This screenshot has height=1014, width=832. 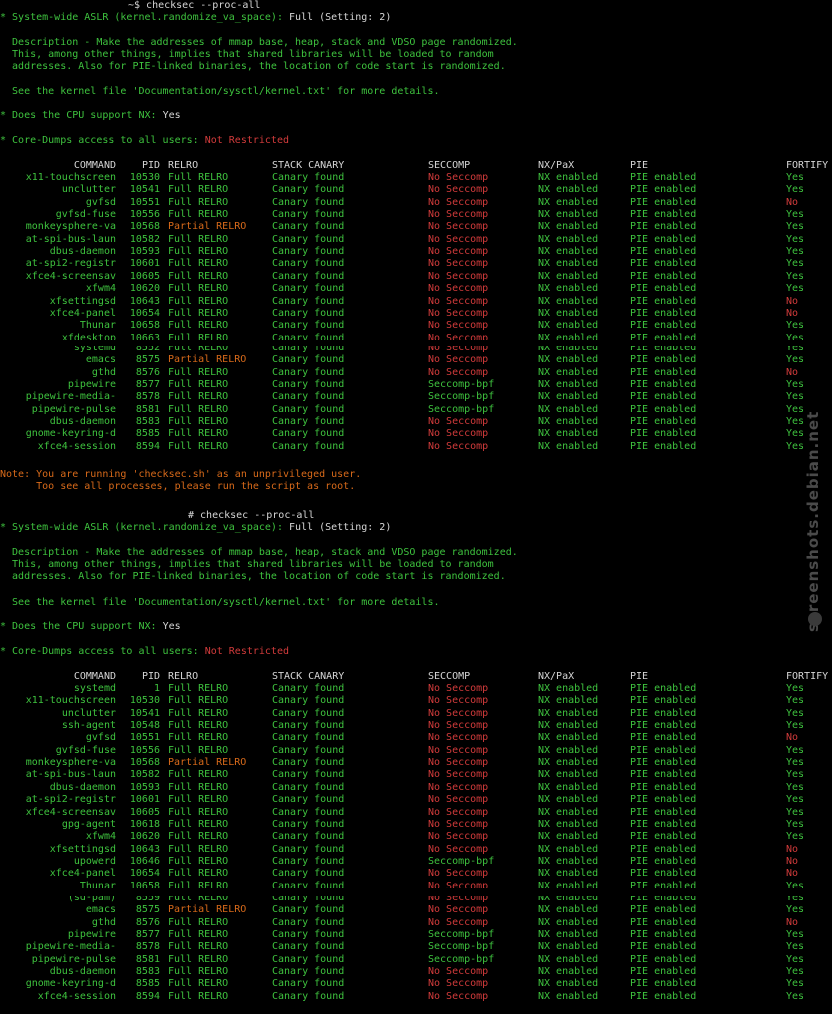 I want to click on nx-label: * Does the CPU support NX:, so click(x=81, y=626).